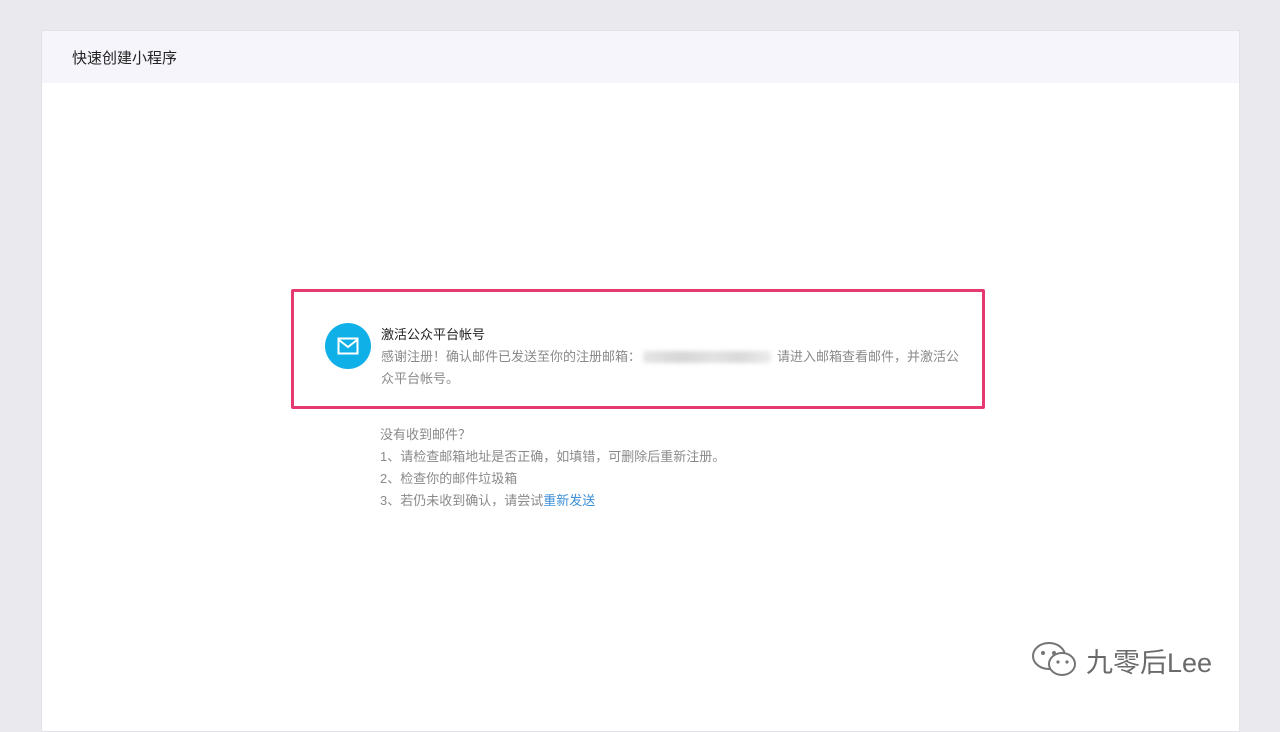 The height and width of the screenshot is (732, 1280). I want to click on resend-link: 重新发送, so click(569, 500).